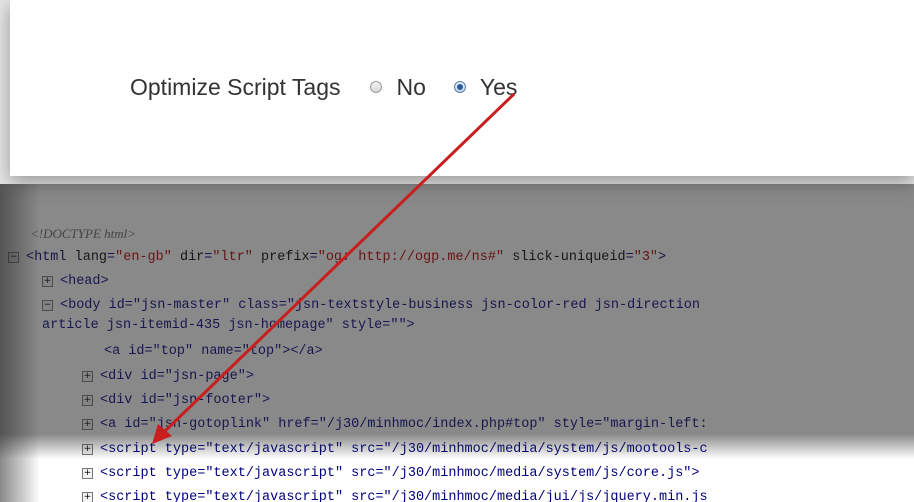 The height and width of the screenshot is (502, 914). I want to click on val-dir: "ltr", so click(232, 257).